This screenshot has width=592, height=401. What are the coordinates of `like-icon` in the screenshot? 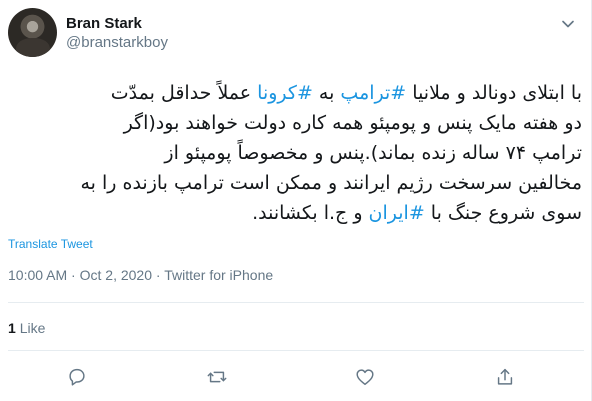 It's located at (365, 377).